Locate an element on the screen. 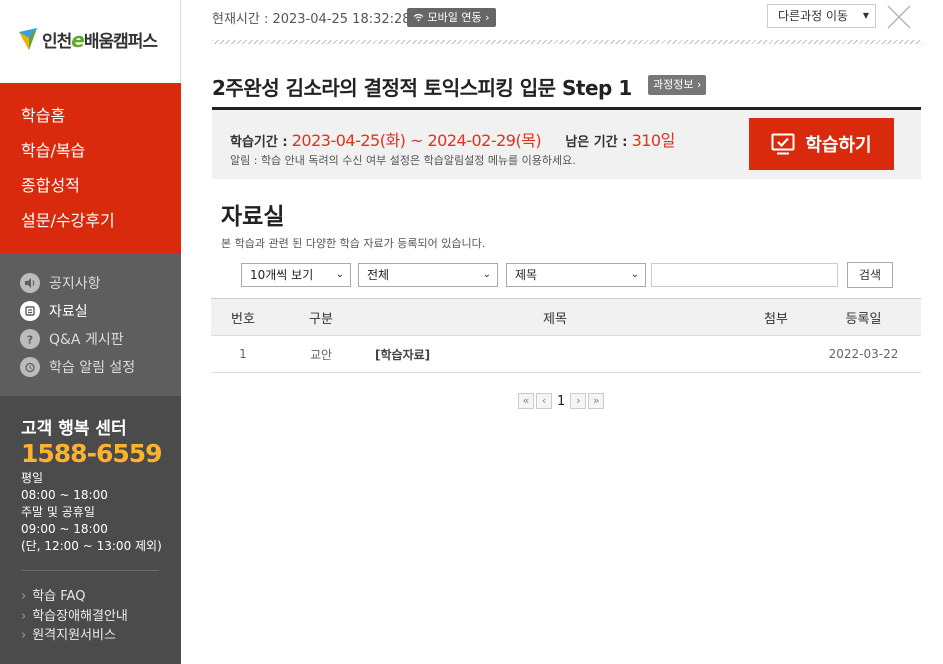  customer-center-title: 고객 행복 센터 is located at coordinates (74, 429).